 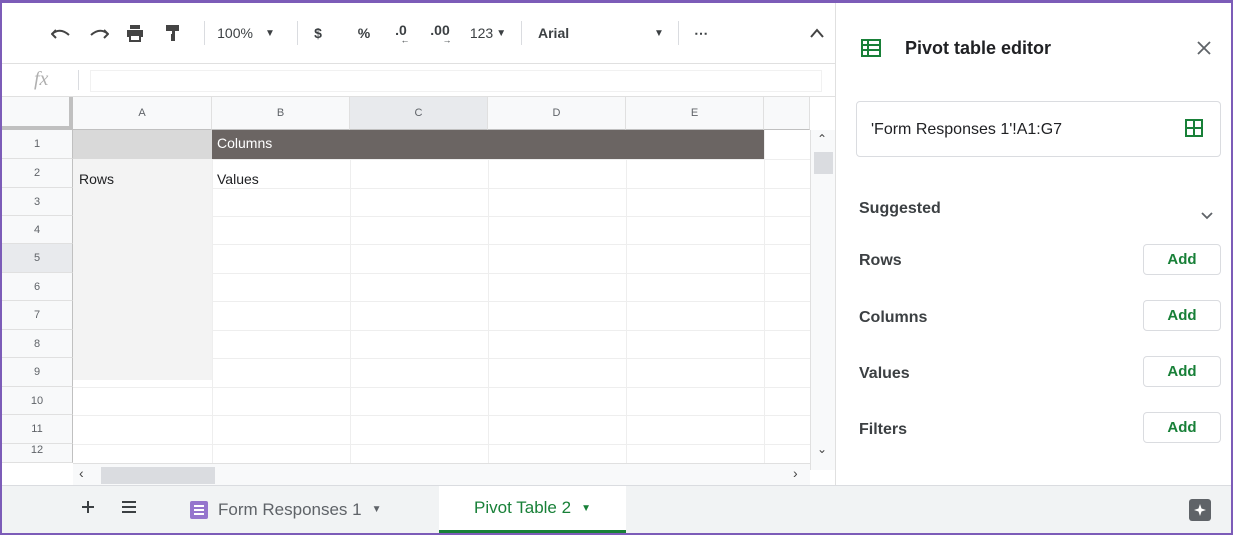 What do you see at coordinates (290, 509) in the screenshot?
I see `sheet-tab-label: Form Responses 1` at bounding box center [290, 509].